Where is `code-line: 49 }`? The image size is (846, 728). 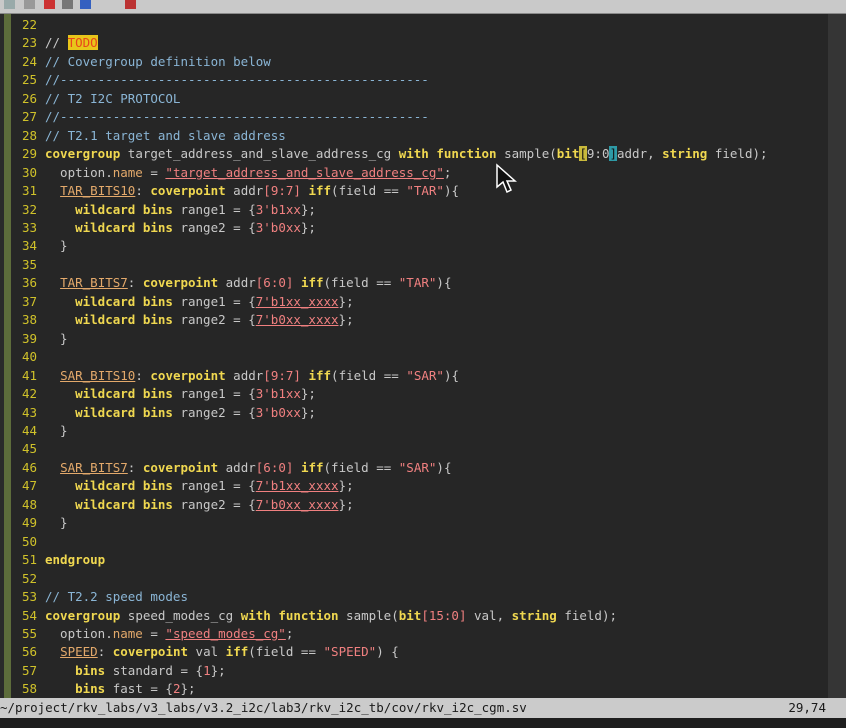
code-line: 49 } is located at coordinates (389, 523).